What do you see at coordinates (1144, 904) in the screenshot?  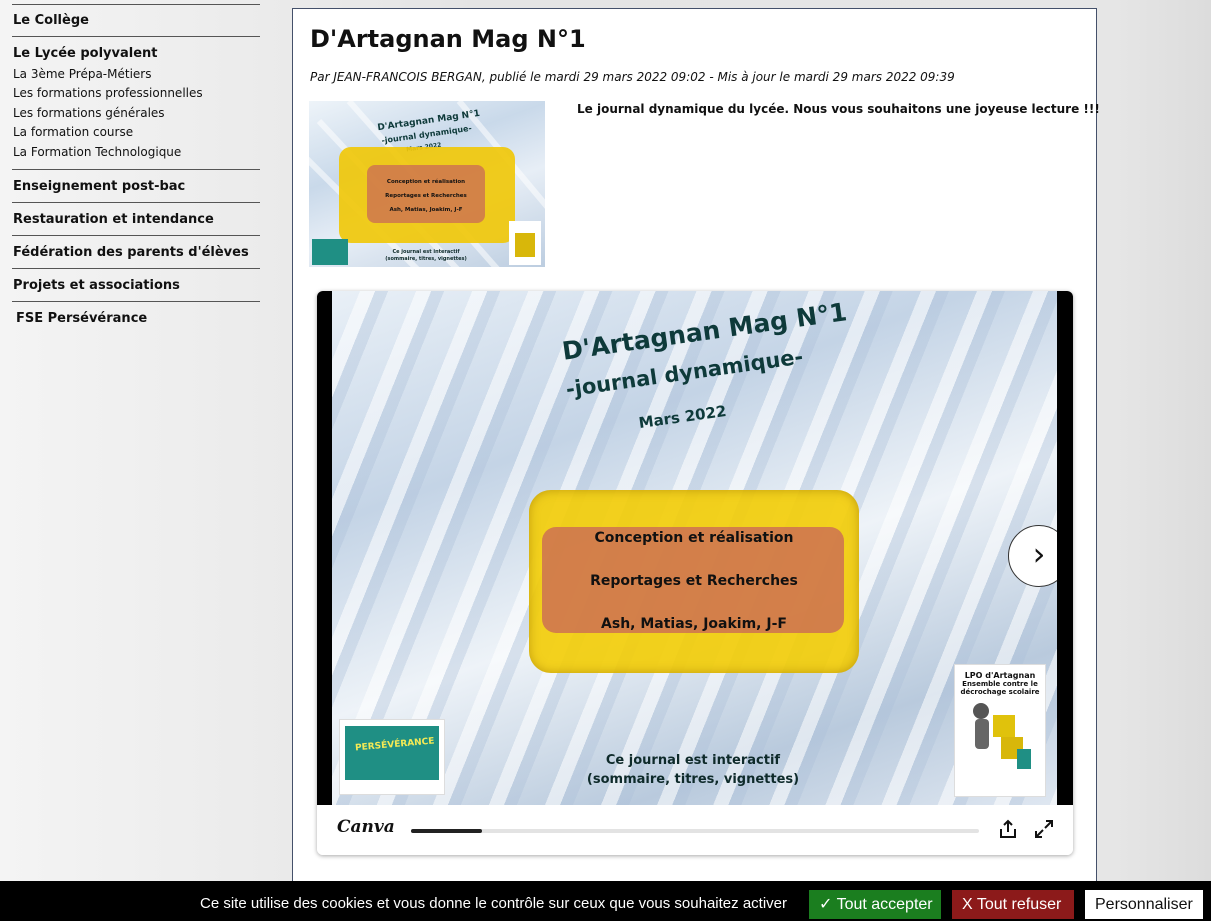 I see `customize-cookies-button: Personnaliser` at bounding box center [1144, 904].